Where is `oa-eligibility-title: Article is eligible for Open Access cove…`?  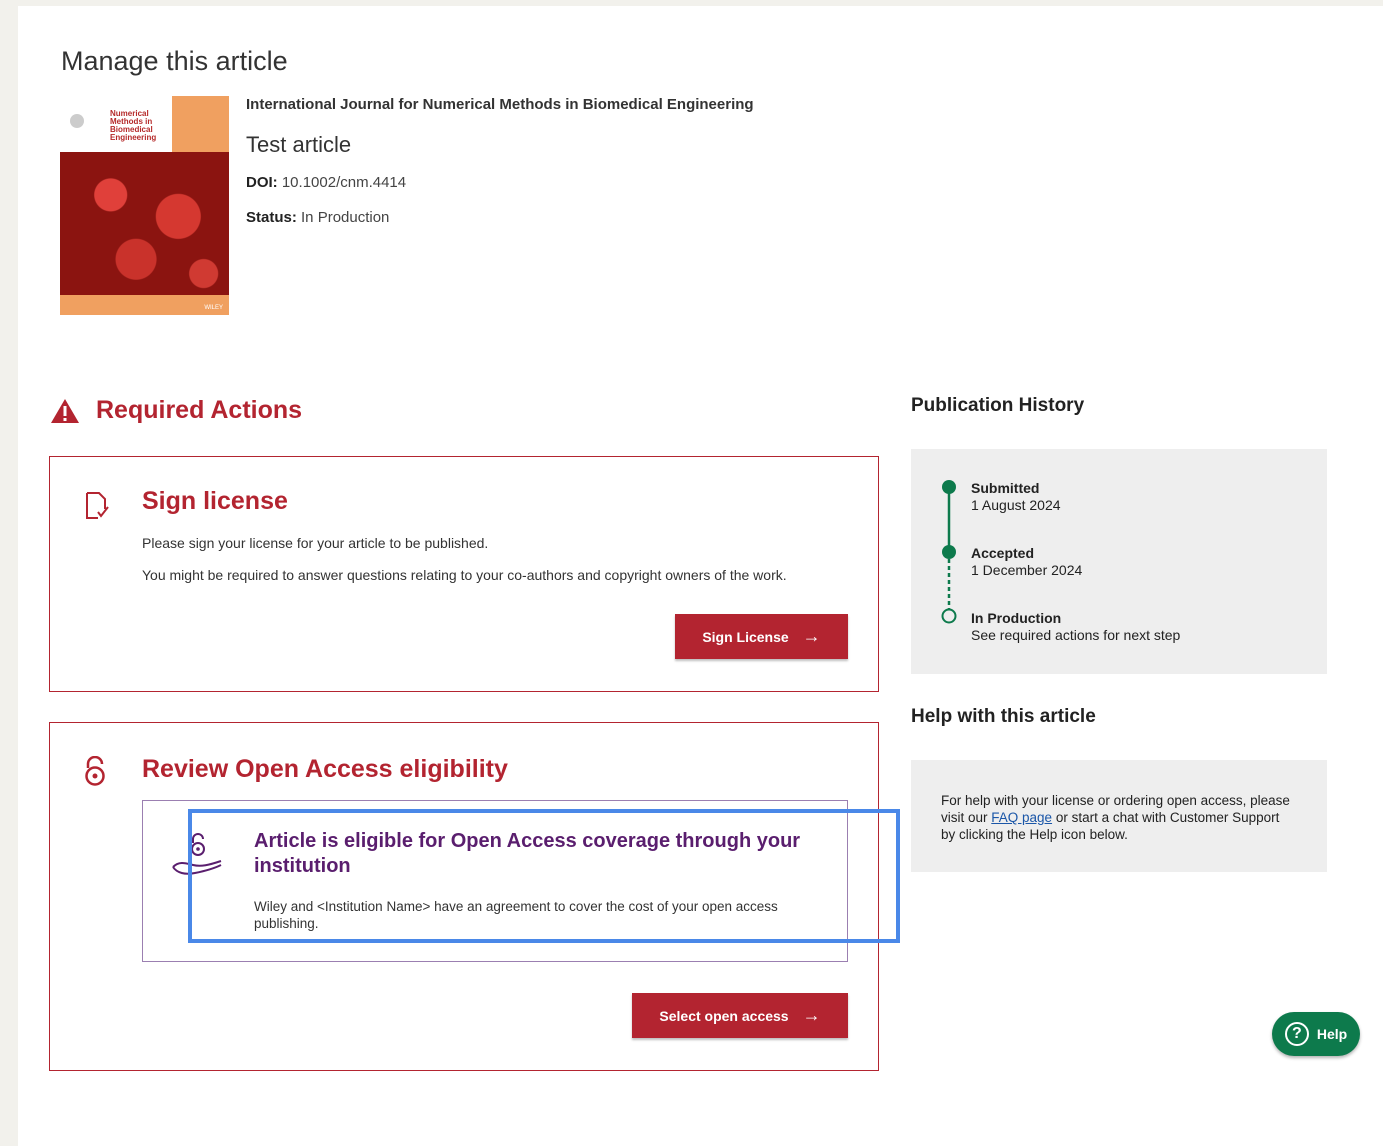
oa-eligibility-title: Article is eligible for Open Access cove… is located at coordinates (527, 853).